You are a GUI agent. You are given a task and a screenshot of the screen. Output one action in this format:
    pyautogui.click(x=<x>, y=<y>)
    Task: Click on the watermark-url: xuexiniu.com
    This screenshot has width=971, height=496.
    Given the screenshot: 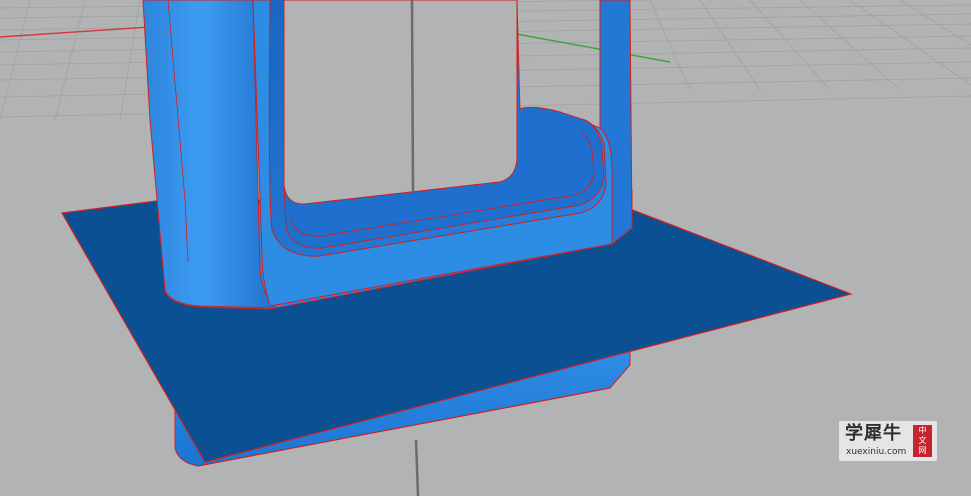 What is the action you would take?
    pyautogui.click(x=876, y=452)
    